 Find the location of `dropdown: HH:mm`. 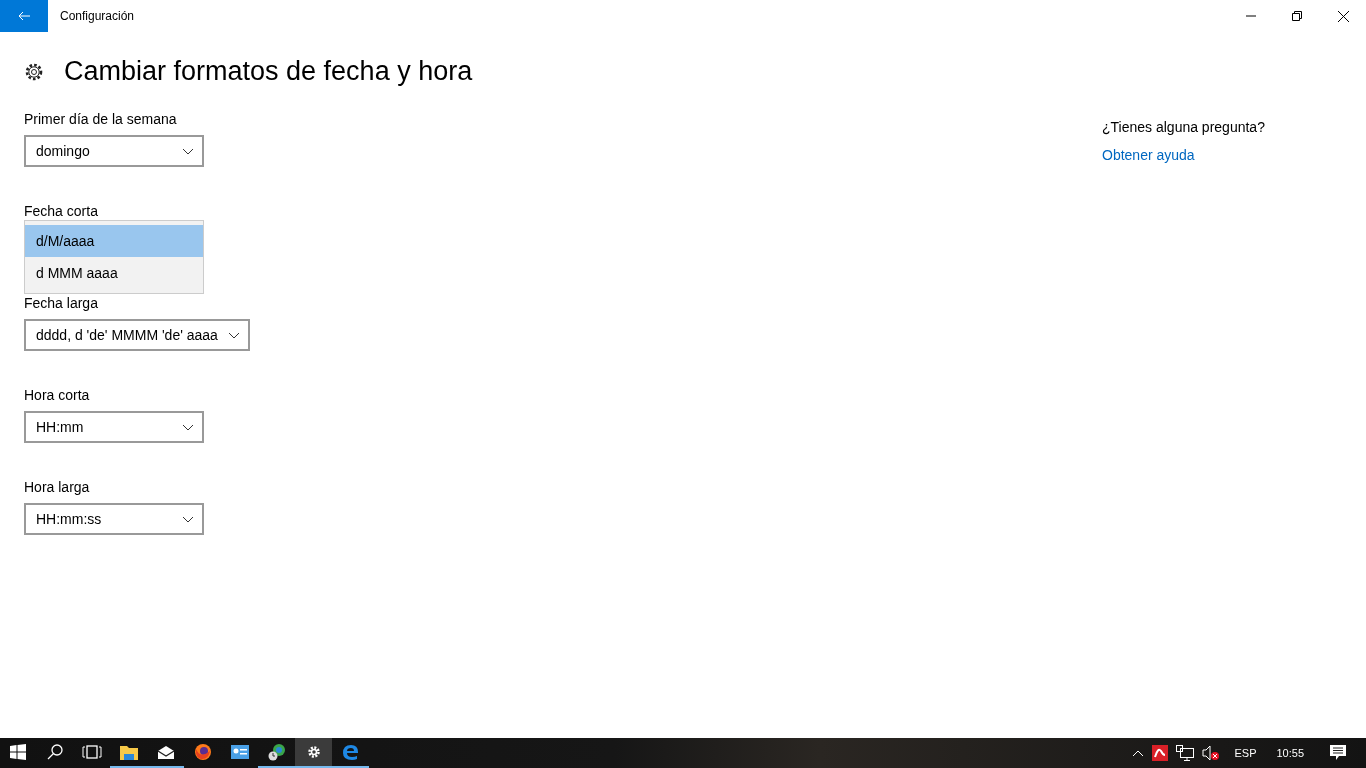

dropdown: HH:mm is located at coordinates (114, 427).